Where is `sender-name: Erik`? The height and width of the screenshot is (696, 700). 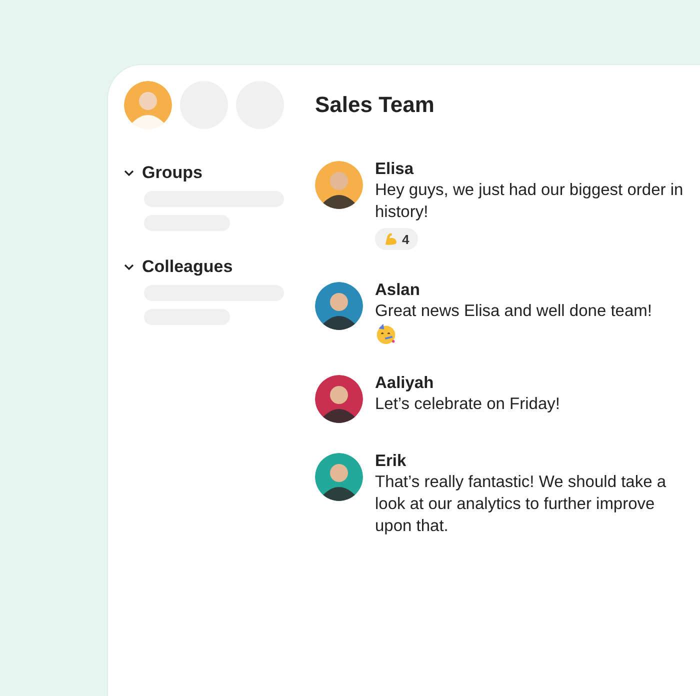
sender-name: Erik is located at coordinates (391, 461).